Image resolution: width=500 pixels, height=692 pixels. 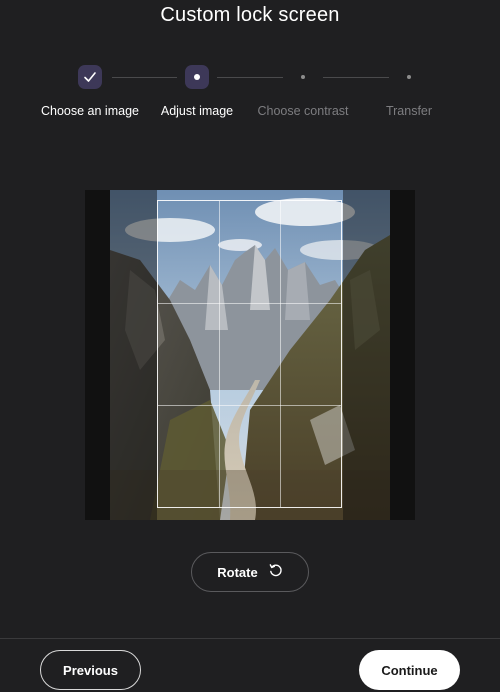 What do you see at coordinates (366, 355) in the screenshot?
I see `crop-shade-right` at bounding box center [366, 355].